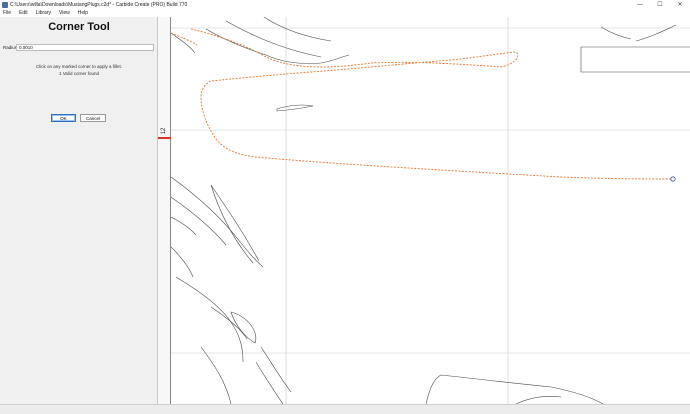  What do you see at coordinates (93, 118) in the screenshot?
I see `cancel-button: Cancel` at bounding box center [93, 118].